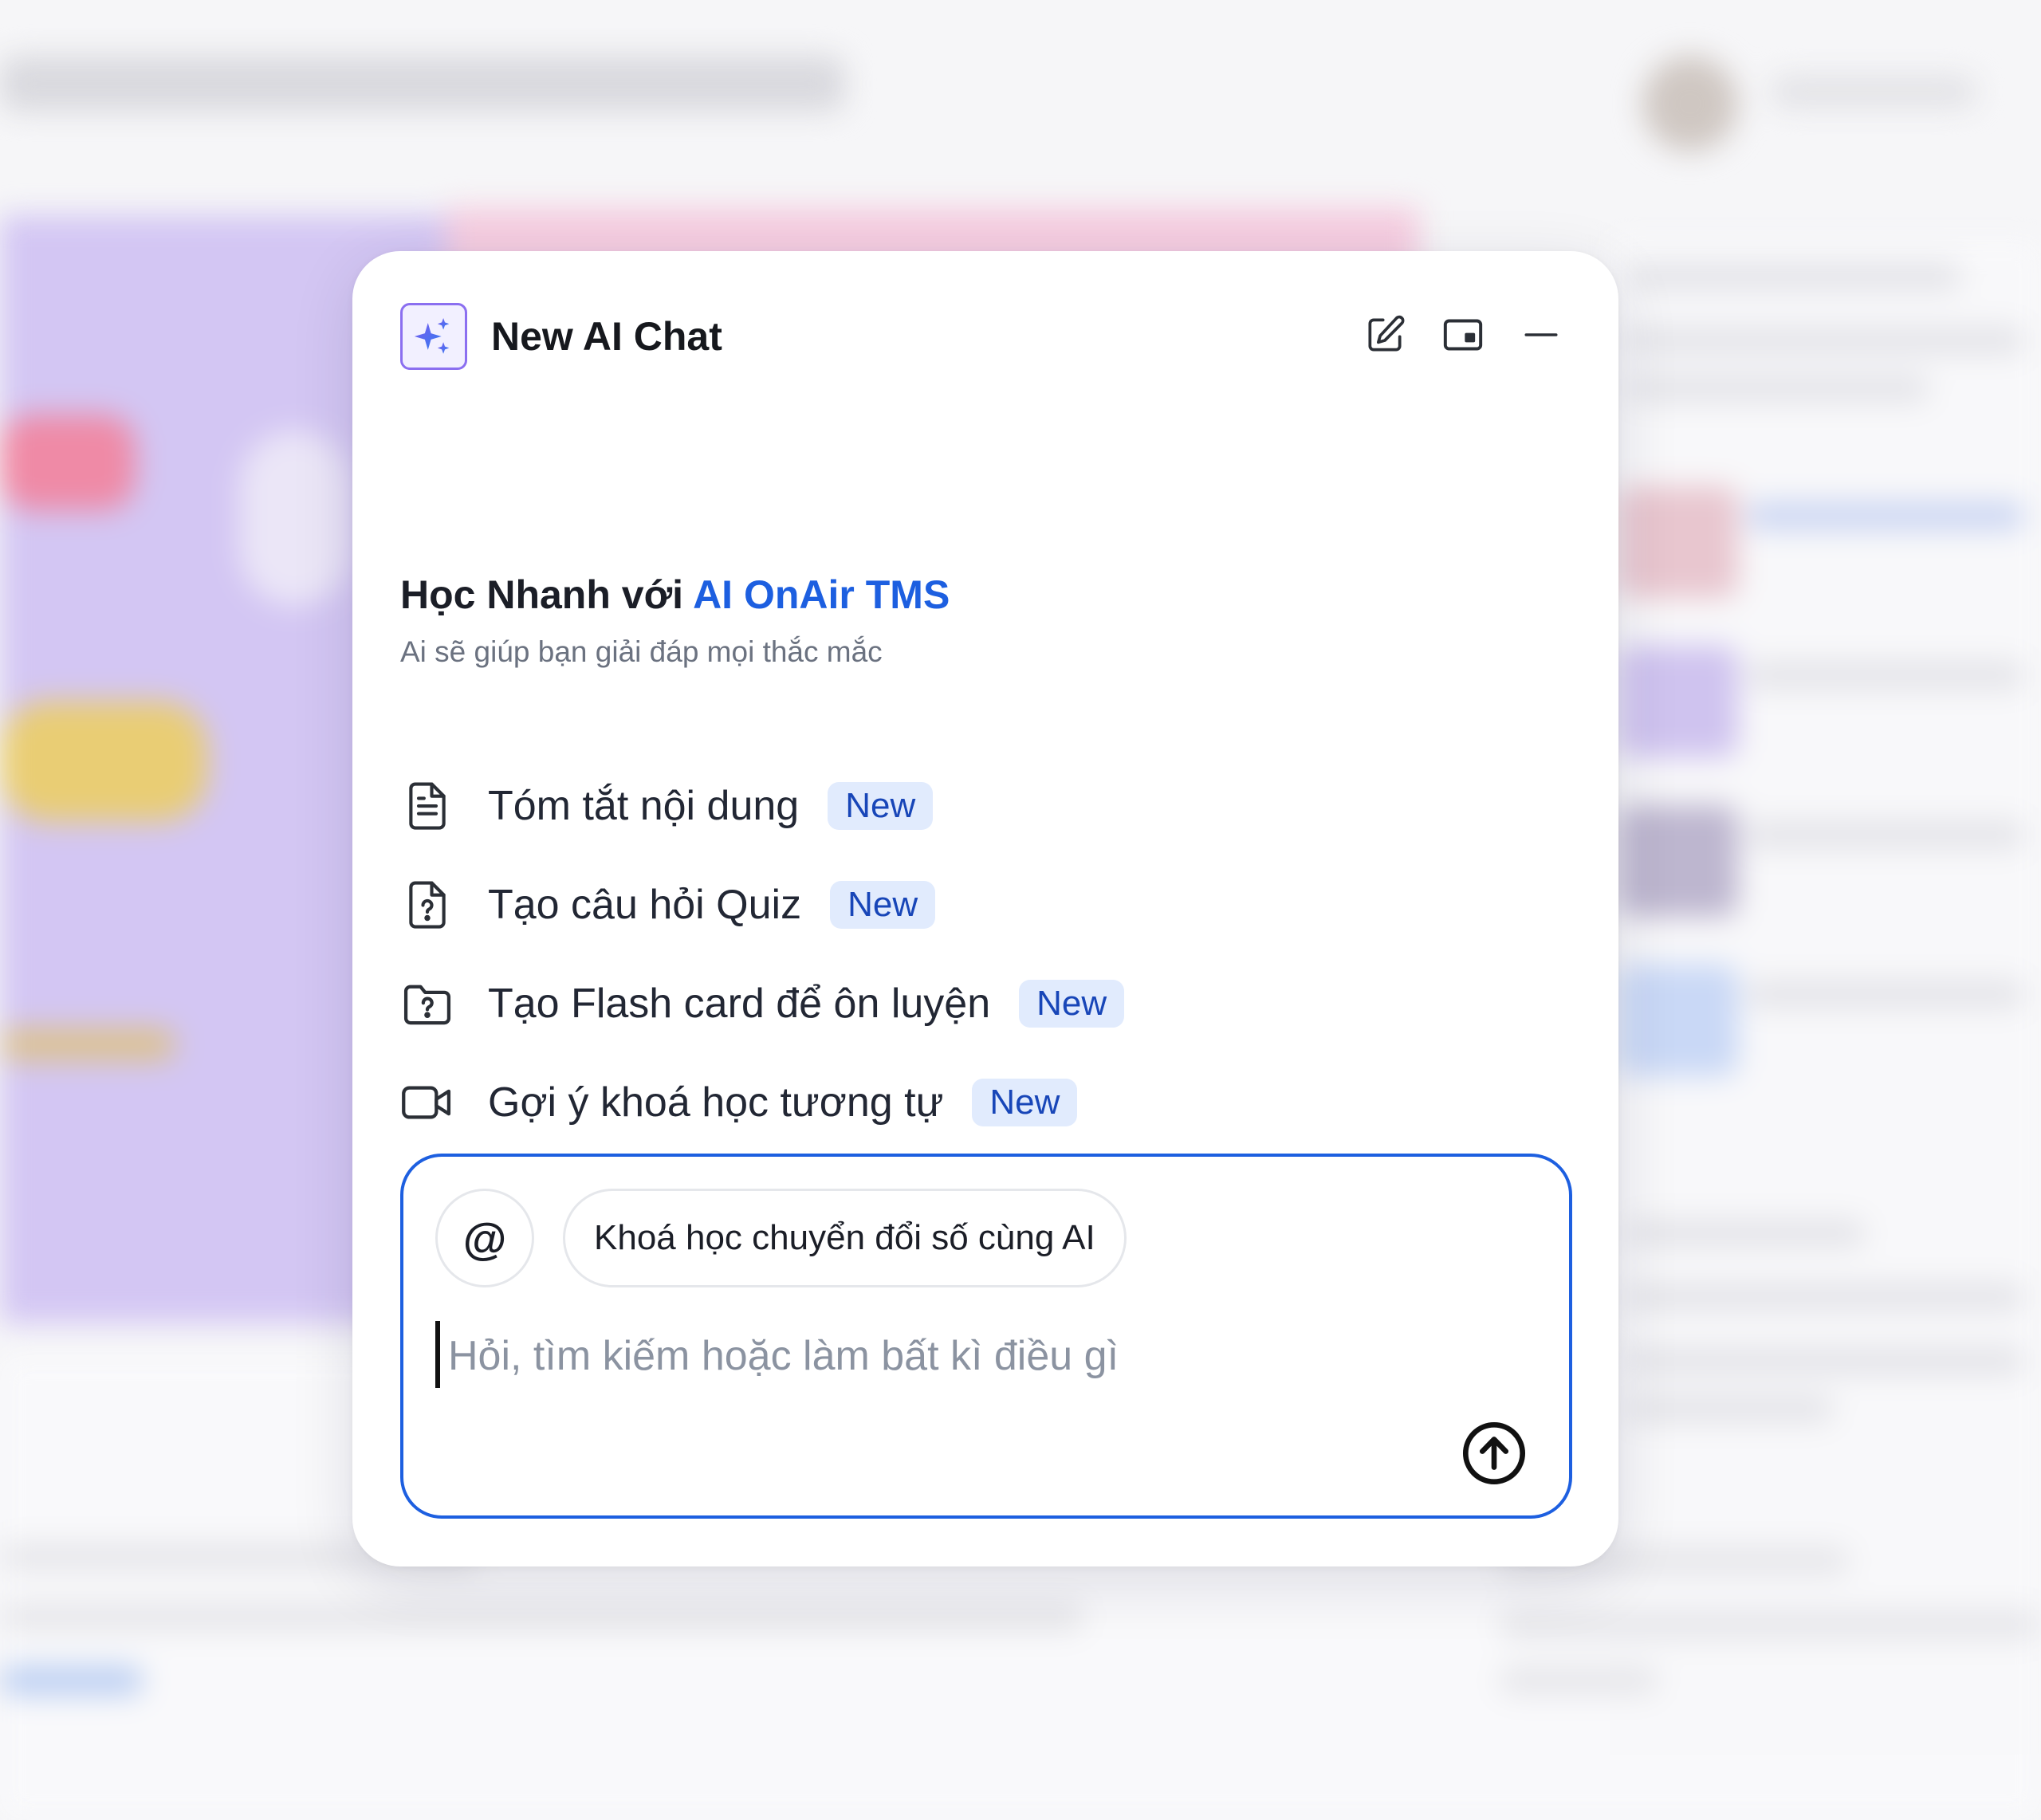  What do you see at coordinates (1873, 92) in the screenshot?
I see `background-username` at bounding box center [1873, 92].